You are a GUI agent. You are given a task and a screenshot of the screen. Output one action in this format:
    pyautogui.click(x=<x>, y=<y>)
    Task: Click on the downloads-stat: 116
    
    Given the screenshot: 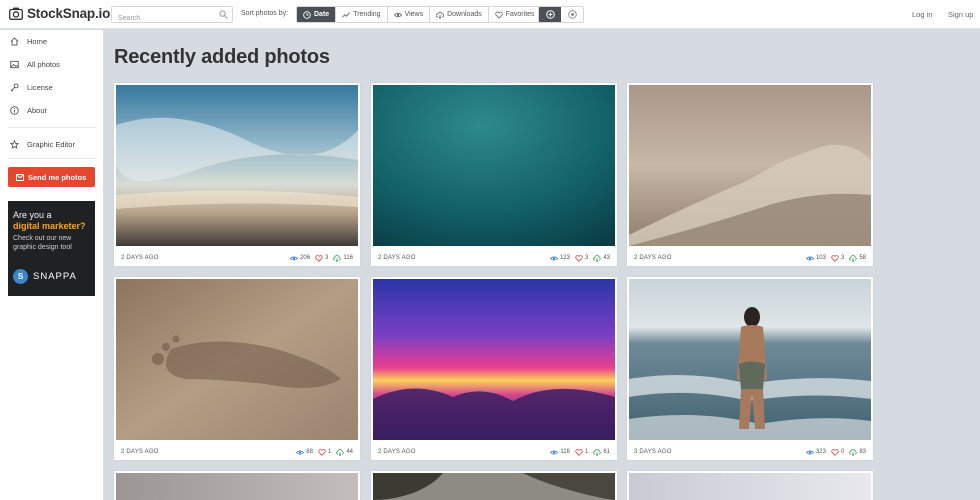 What is the action you would take?
    pyautogui.click(x=343, y=258)
    